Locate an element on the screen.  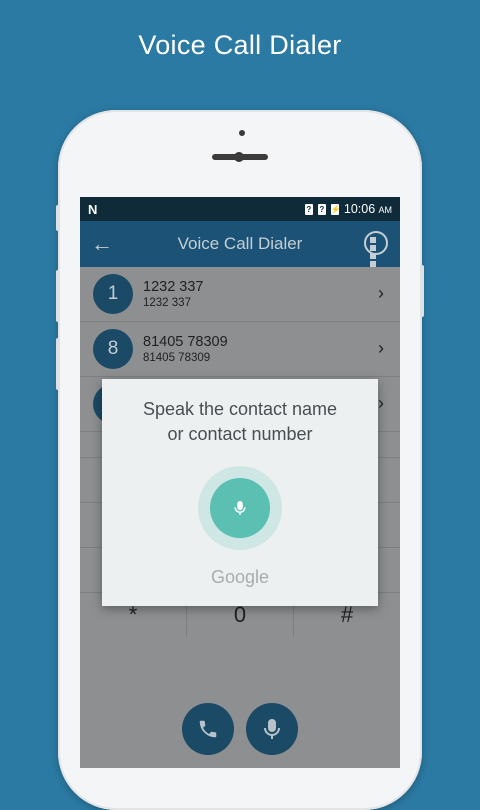
contact-number: 81405 78309 is located at coordinates (177, 358).